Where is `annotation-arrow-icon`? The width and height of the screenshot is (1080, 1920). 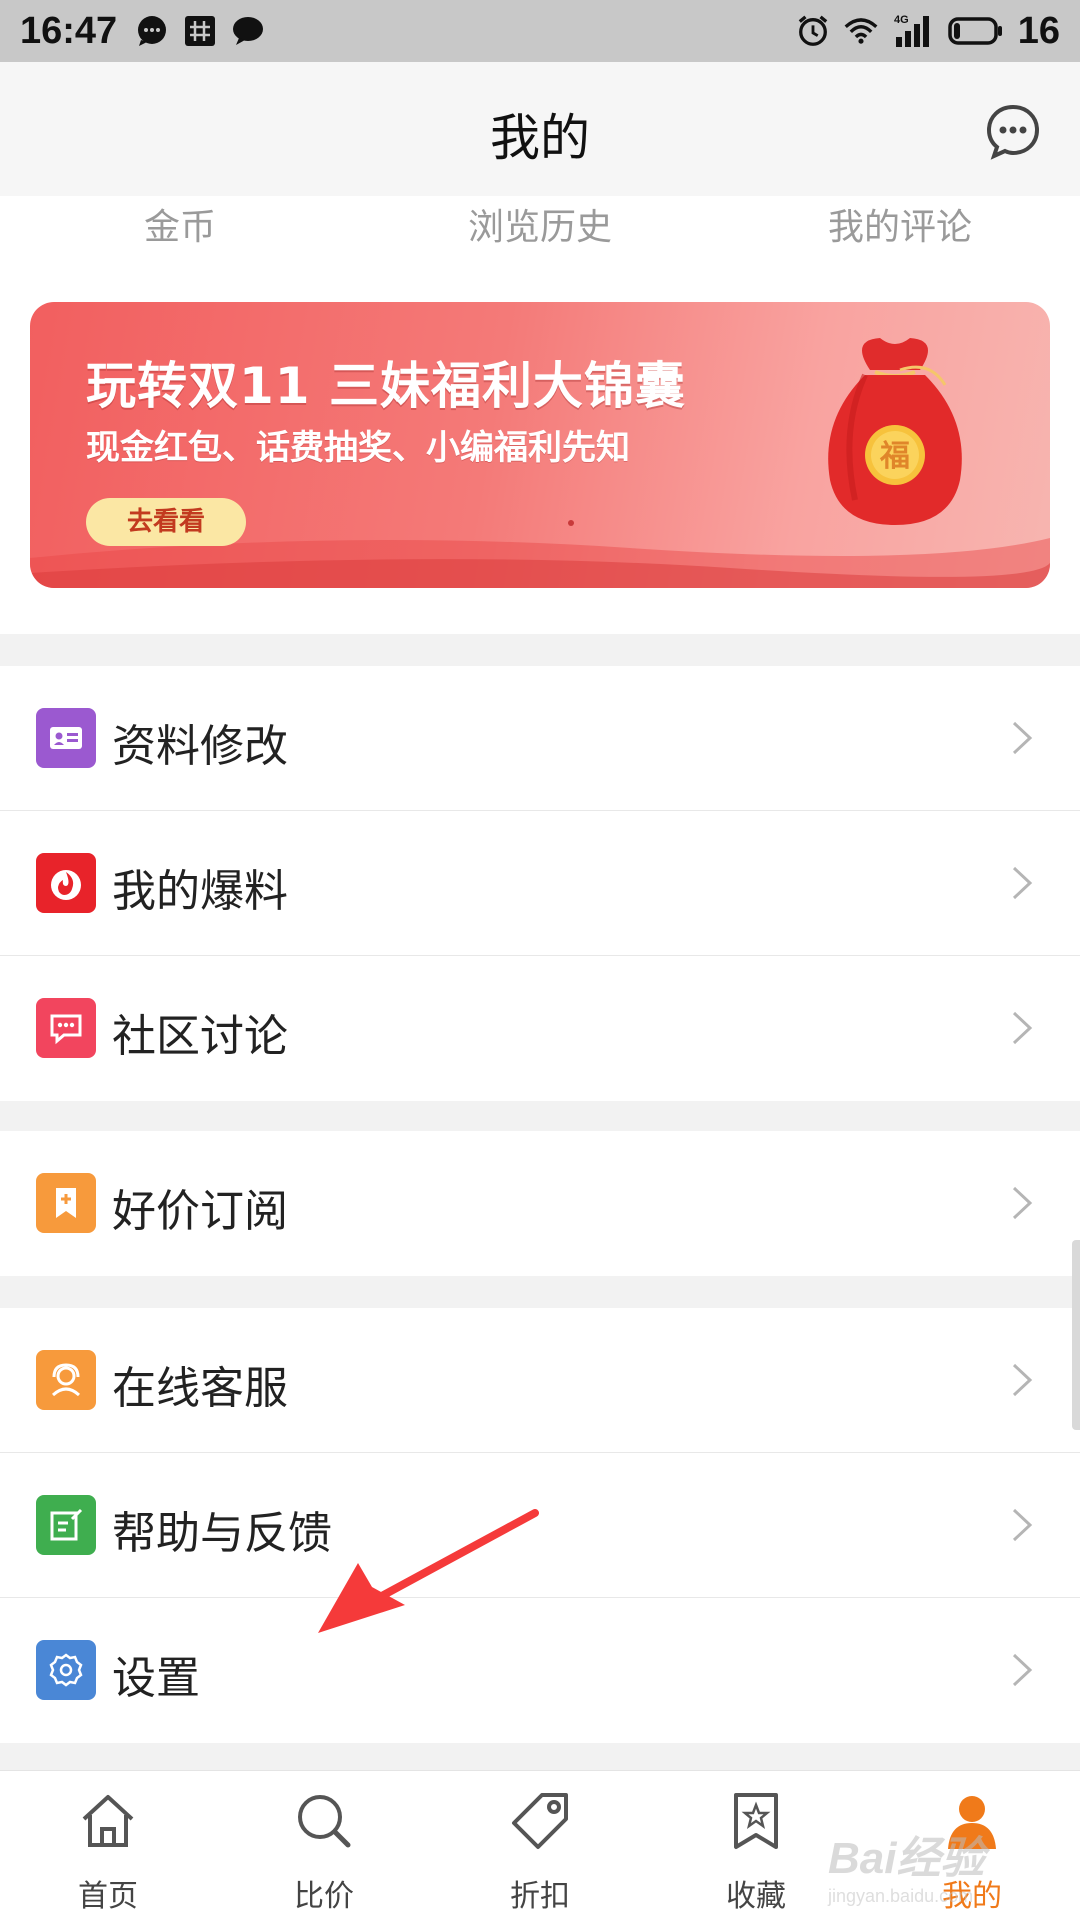 annotation-arrow-icon is located at coordinates (428, 1571).